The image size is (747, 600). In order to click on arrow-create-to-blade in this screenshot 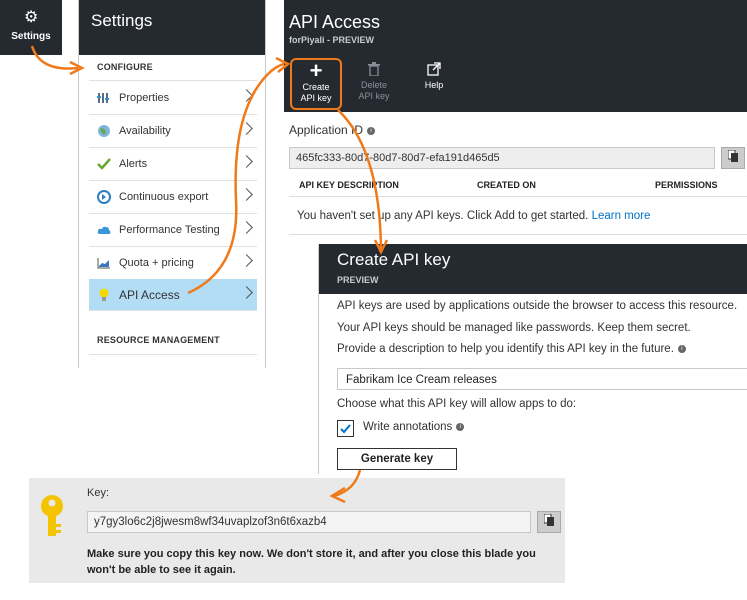, I will do `click(360, 180)`.